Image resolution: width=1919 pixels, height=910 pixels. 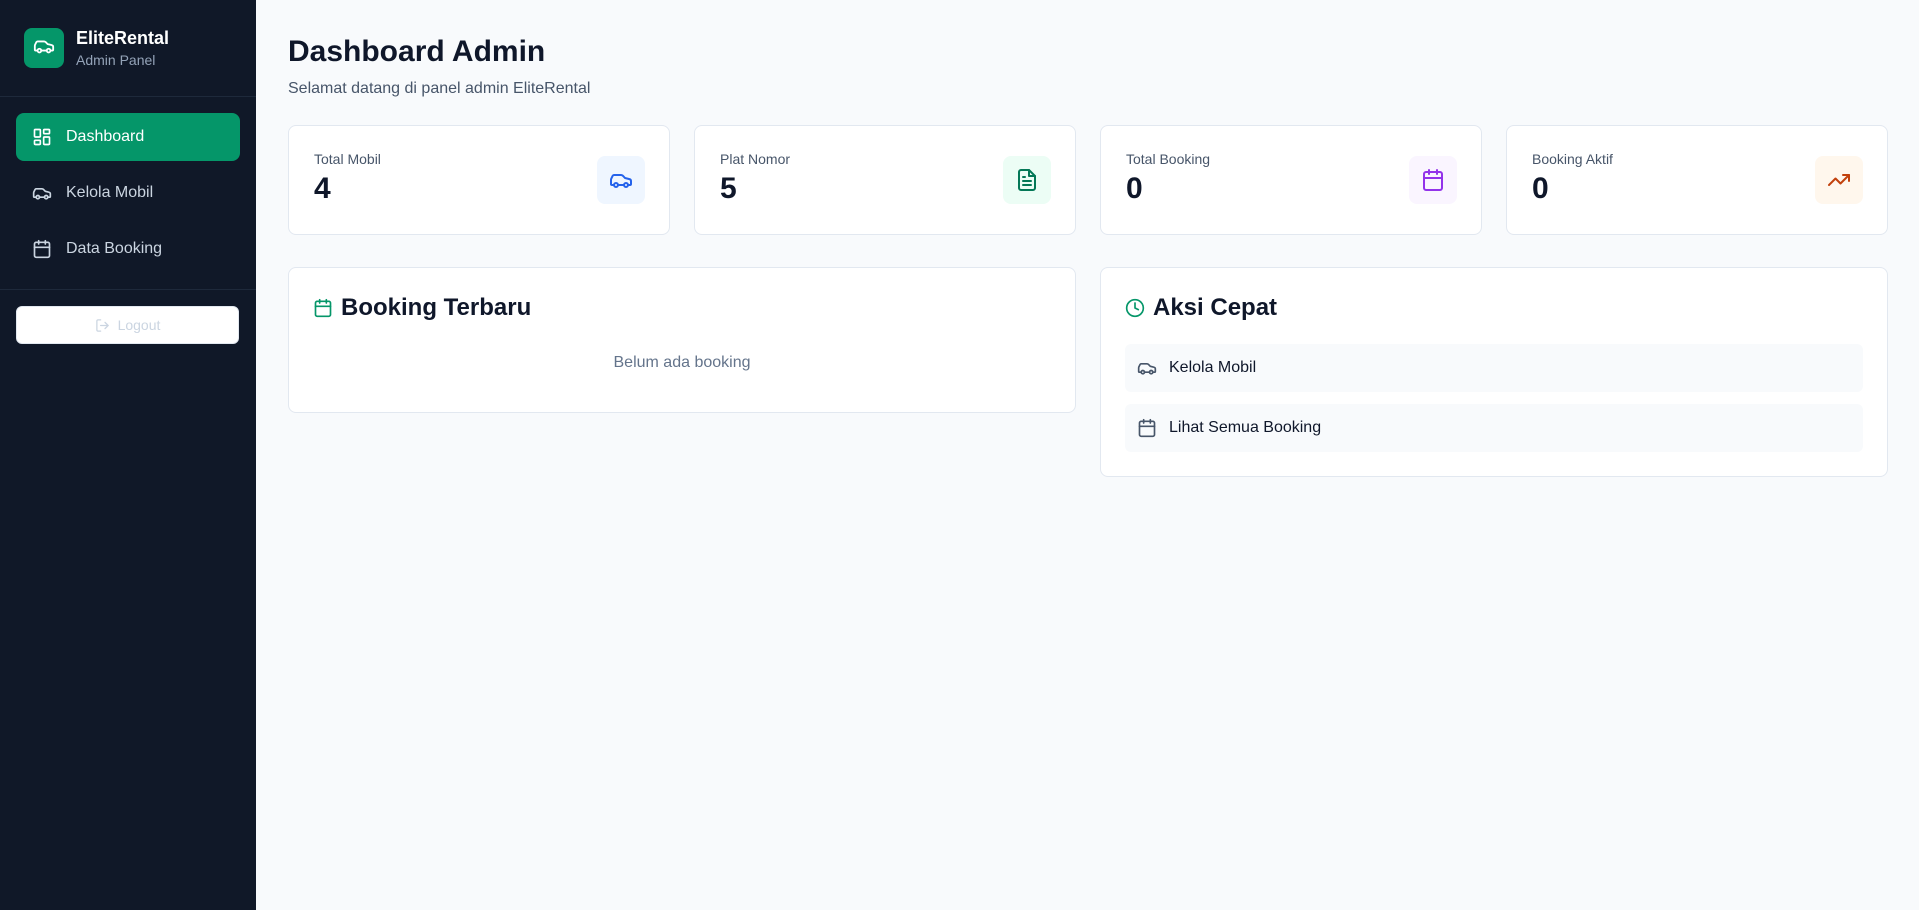 What do you see at coordinates (1215, 307) in the screenshot?
I see `quick-actions-title: Aksi Cepat` at bounding box center [1215, 307].